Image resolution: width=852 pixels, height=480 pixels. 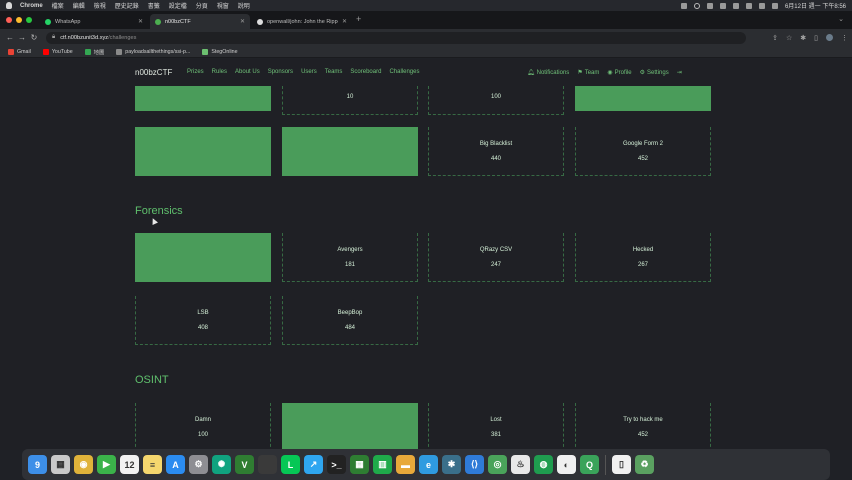 I want to click on stocks-icon: ↗, so click(x=313, y=464).